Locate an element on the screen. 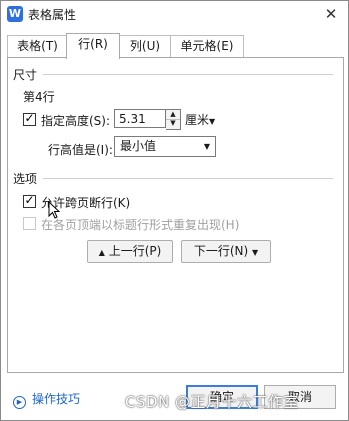  wps-app-icon: W is located at coordinates (15, 14).